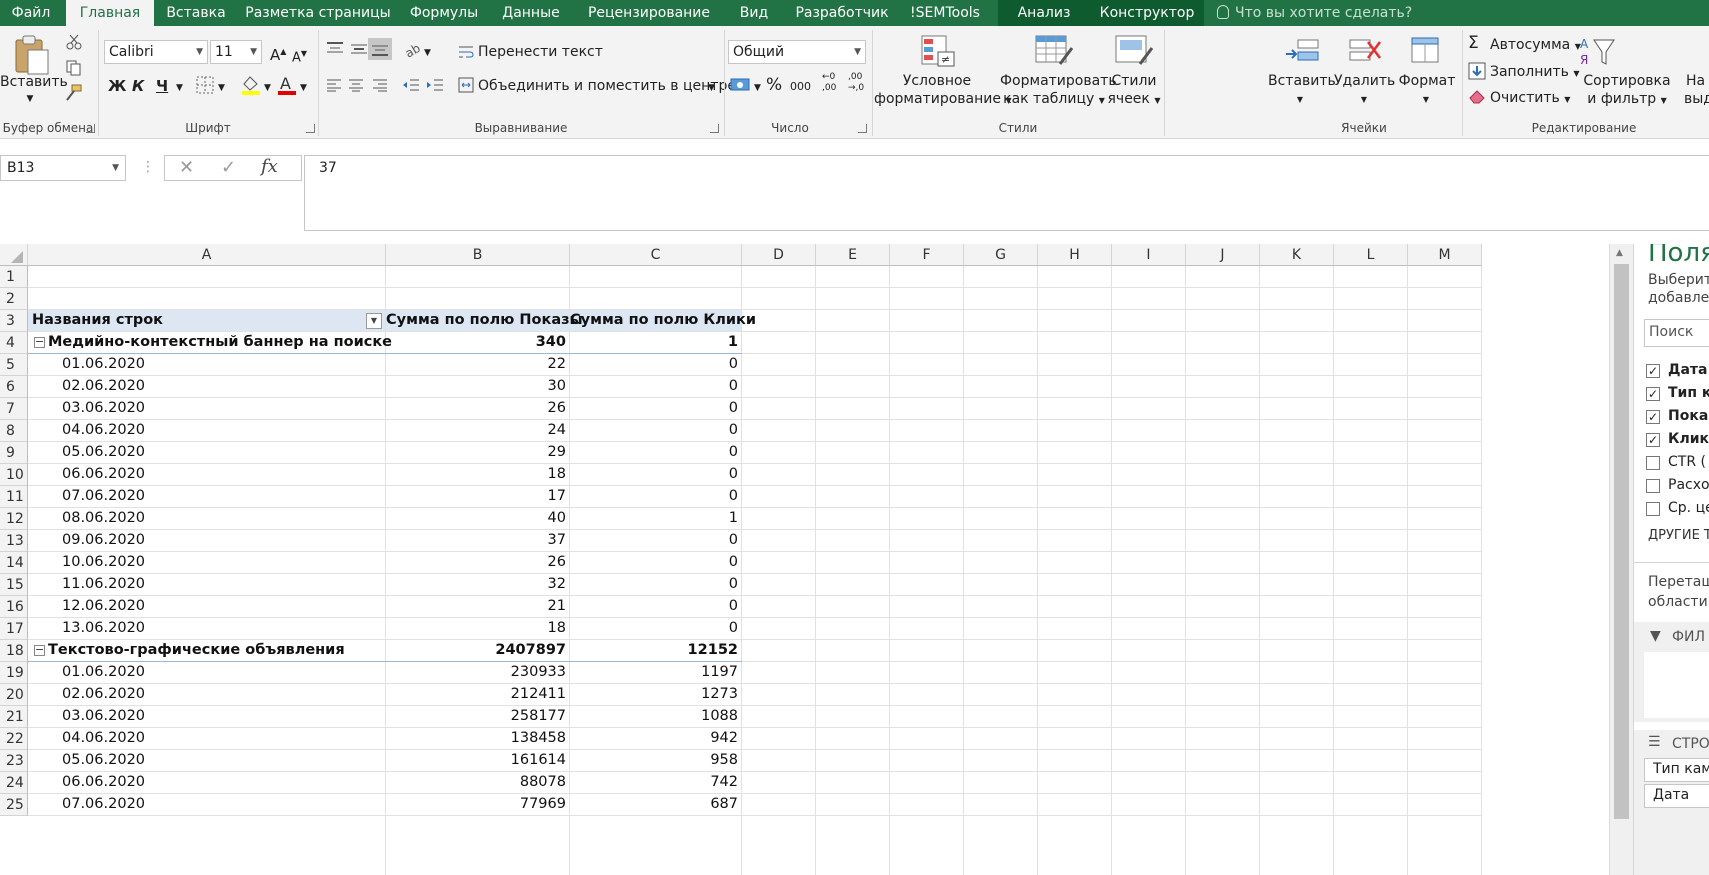  What do you see at coordinates (269, 167) in the screenshot?
I see `insert-function-icon: fx` at bounding box center [269, 167].